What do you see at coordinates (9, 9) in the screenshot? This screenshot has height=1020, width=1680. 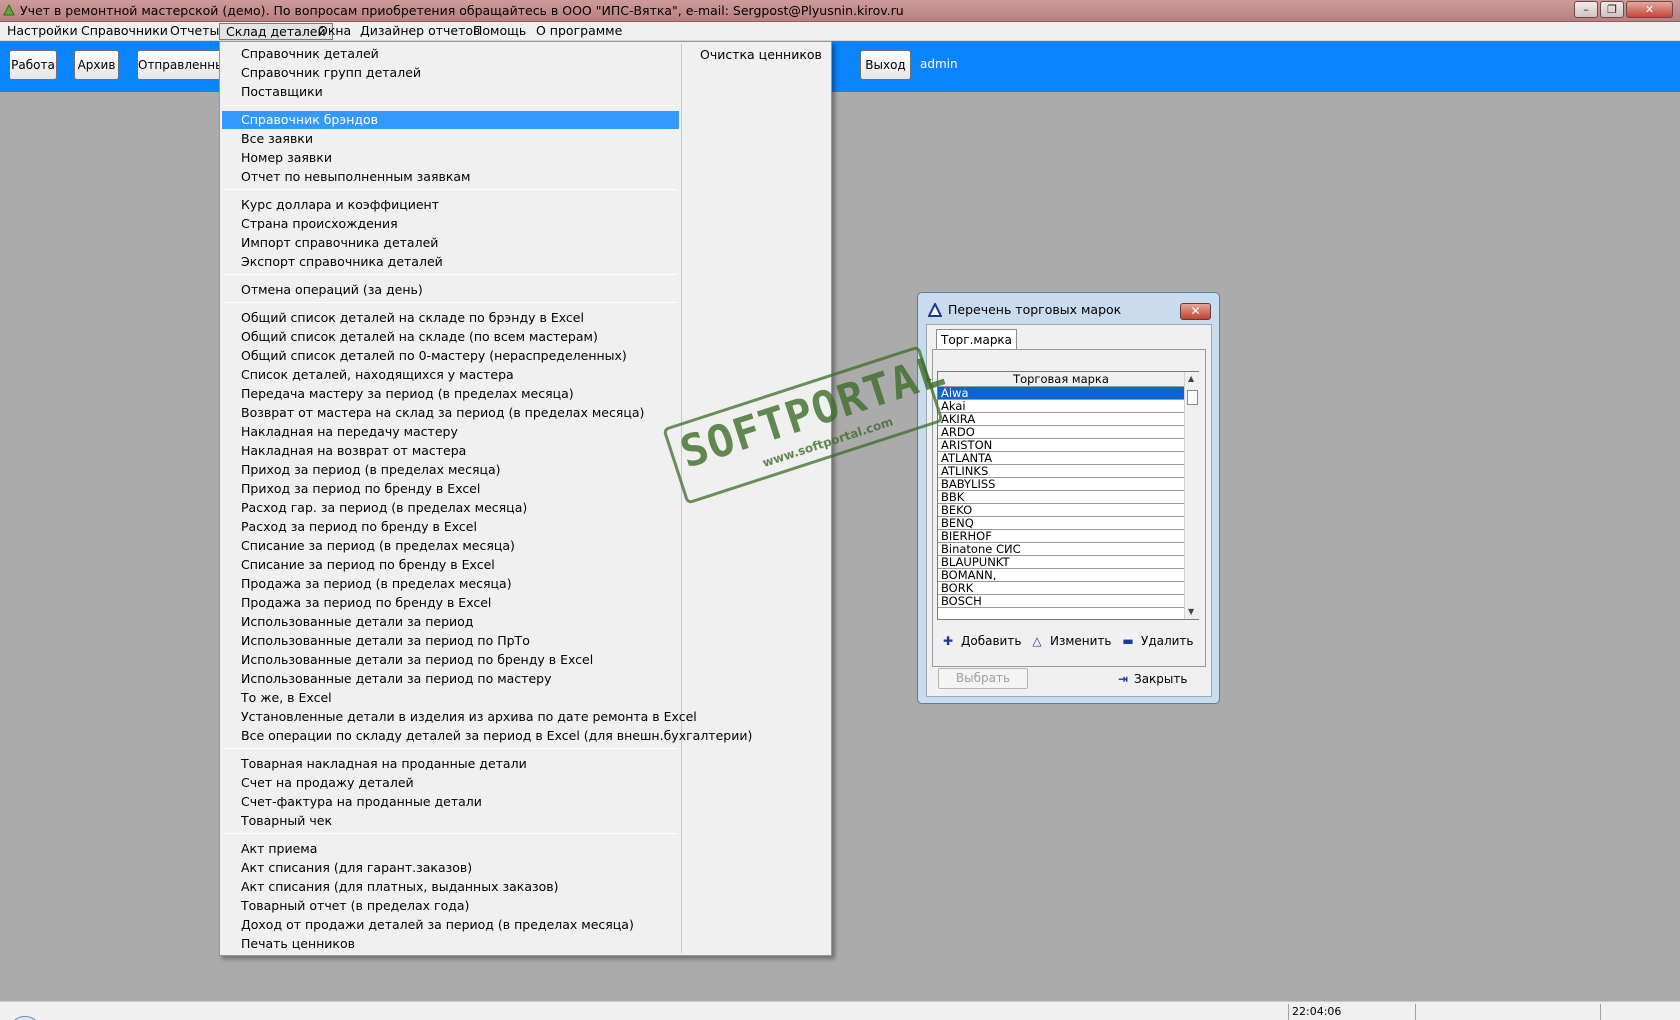 I see `app-icon` at bounding box center [9, 9].